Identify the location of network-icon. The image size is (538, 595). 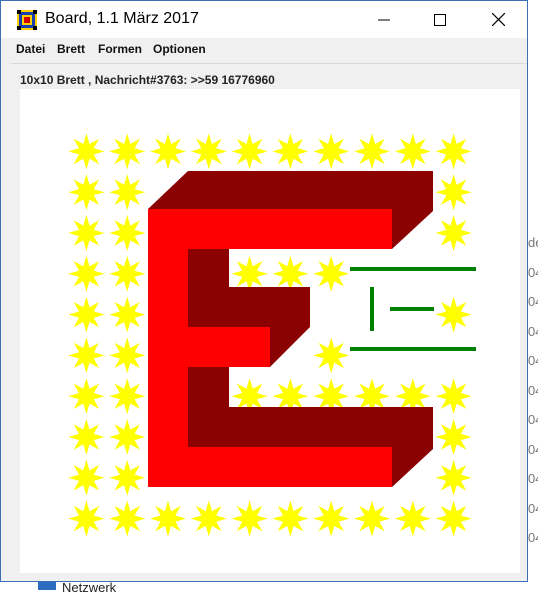
(47, 586).